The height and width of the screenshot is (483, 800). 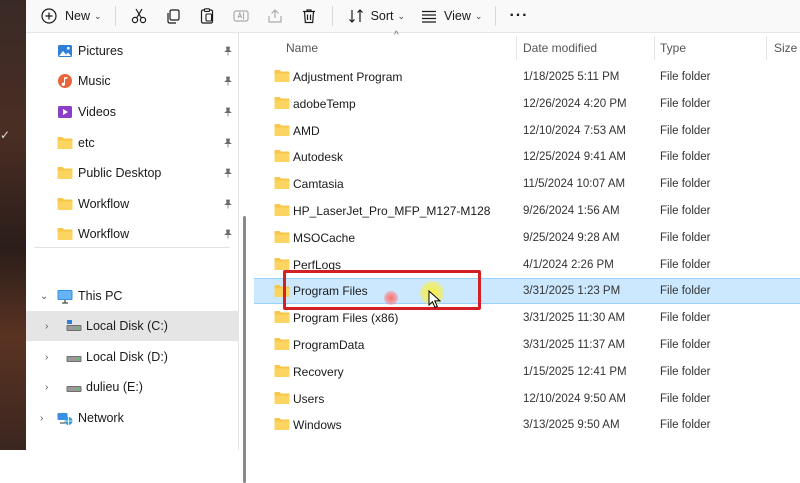 I want to click on more-options-button: ···, so click(x=518, y=16).